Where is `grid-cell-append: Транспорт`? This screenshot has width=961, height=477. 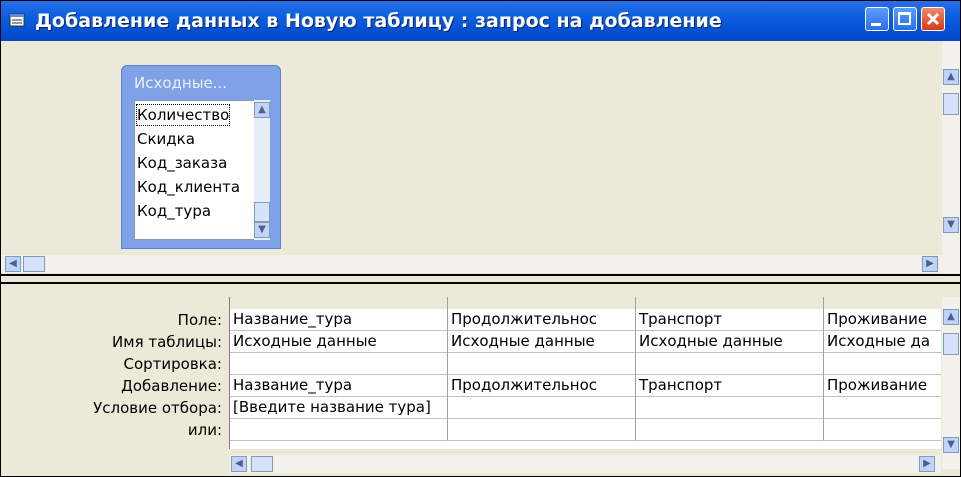 grid-cell-append: Транспорт is located at coordinates (730, 386).